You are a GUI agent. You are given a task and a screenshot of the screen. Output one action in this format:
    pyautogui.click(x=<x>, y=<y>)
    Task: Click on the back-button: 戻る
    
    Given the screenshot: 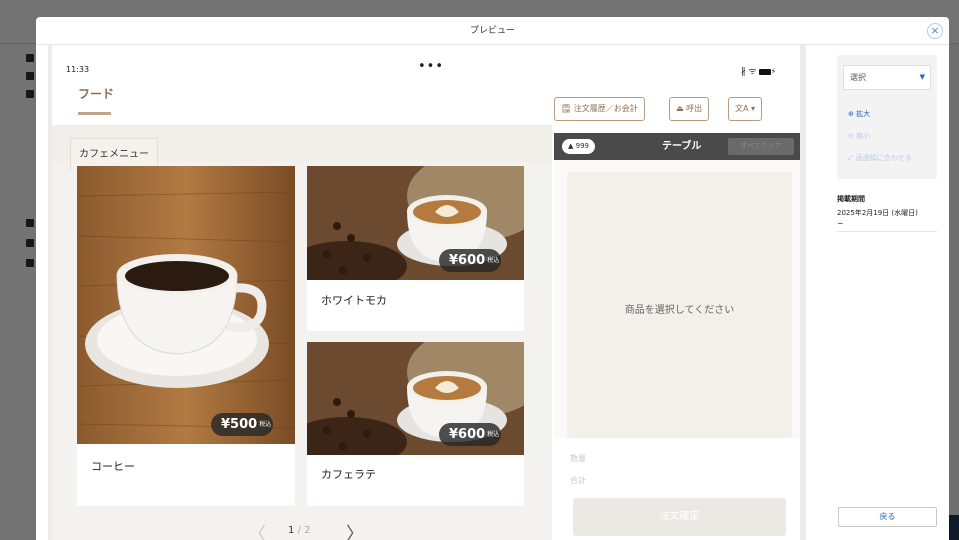 What is the action you would take?
    pyautogui.click(x=887, y=517)
    